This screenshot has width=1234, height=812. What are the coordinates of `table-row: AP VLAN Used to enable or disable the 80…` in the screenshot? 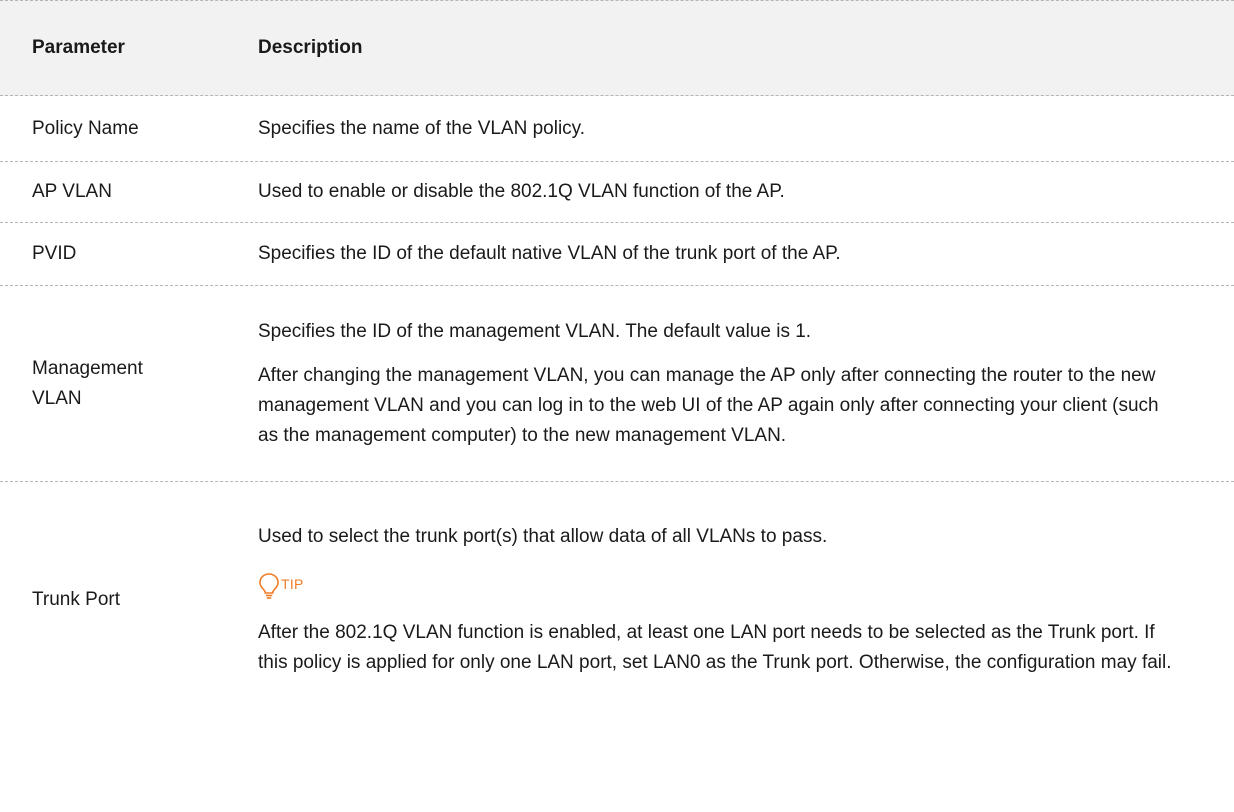 It's located at (617, 192).